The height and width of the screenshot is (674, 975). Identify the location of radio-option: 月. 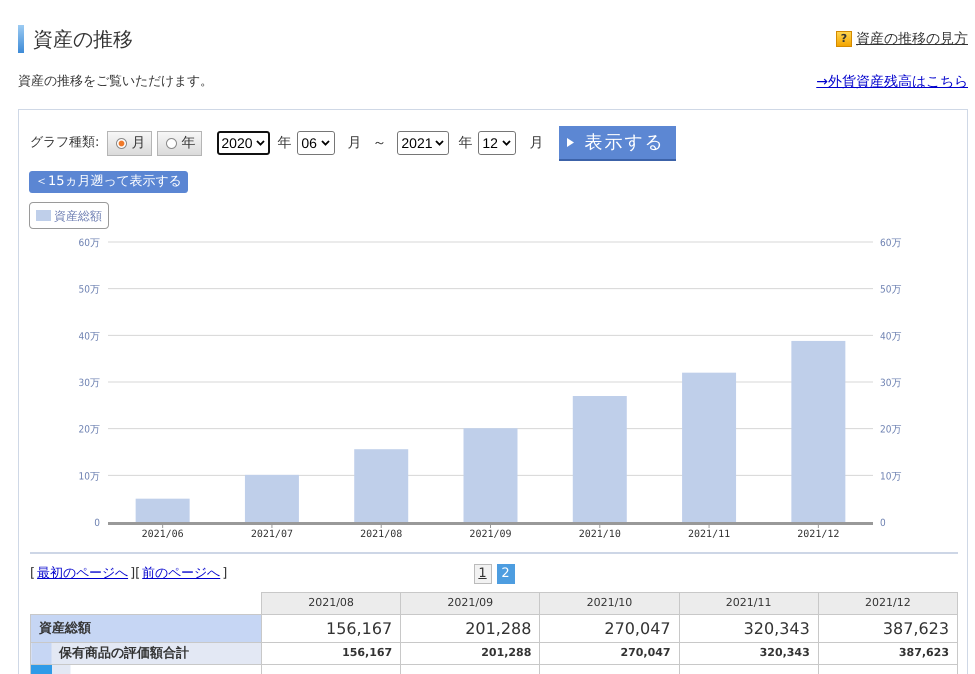
(129, 143).